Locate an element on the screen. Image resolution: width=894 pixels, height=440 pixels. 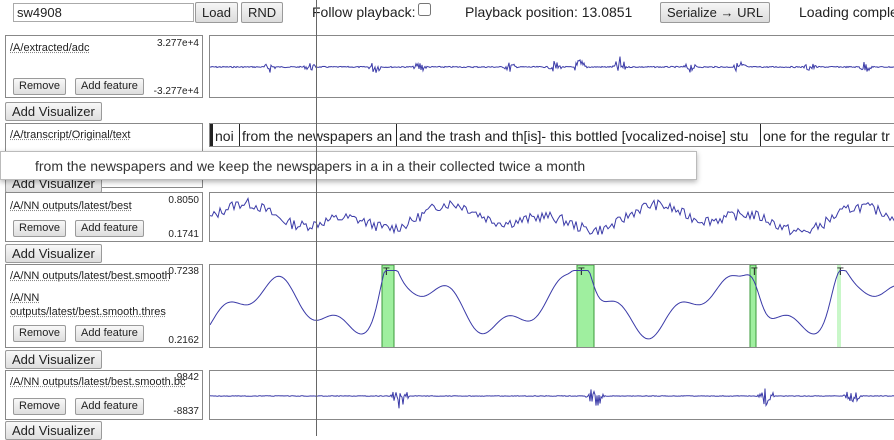
conversation-input is located at coordinates (103, 12).